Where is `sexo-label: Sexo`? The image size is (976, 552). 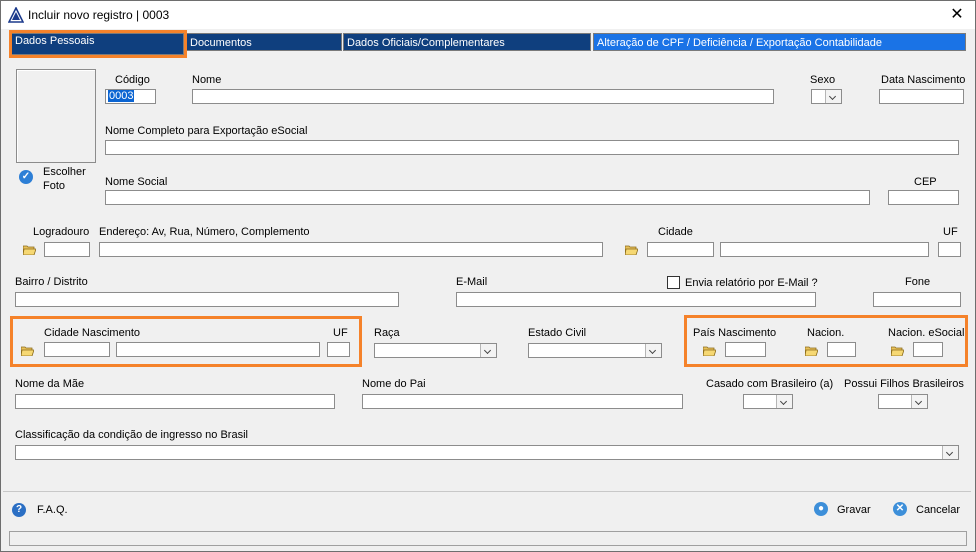 sexo-label: Sexo is located at coordinates (823, 80).